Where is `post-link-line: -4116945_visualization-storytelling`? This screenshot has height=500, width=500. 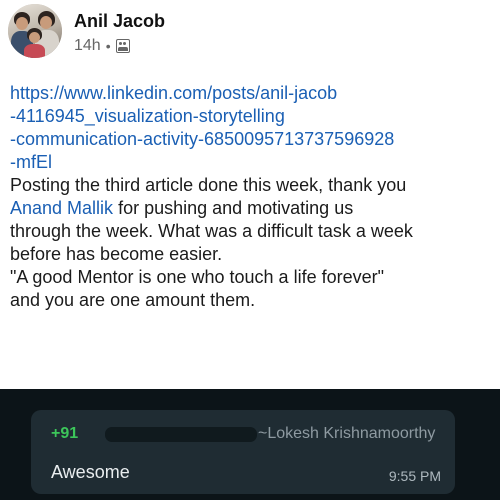
post-link-line: -4116945_visualization-storytelling is located at coordinates (147, 116).